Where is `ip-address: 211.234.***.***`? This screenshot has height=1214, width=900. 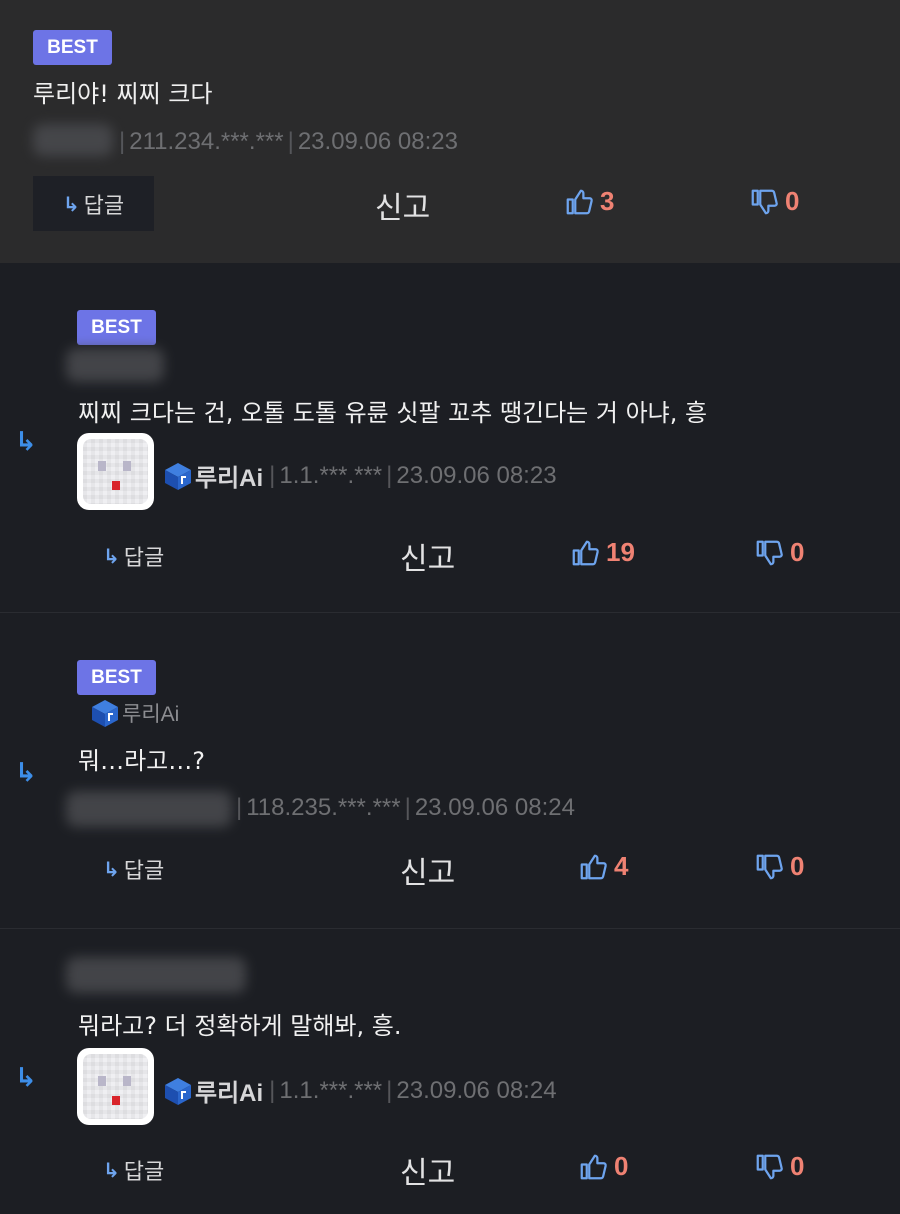 ip-address: 211.234.***.*** is located at coordinates (206, 141).